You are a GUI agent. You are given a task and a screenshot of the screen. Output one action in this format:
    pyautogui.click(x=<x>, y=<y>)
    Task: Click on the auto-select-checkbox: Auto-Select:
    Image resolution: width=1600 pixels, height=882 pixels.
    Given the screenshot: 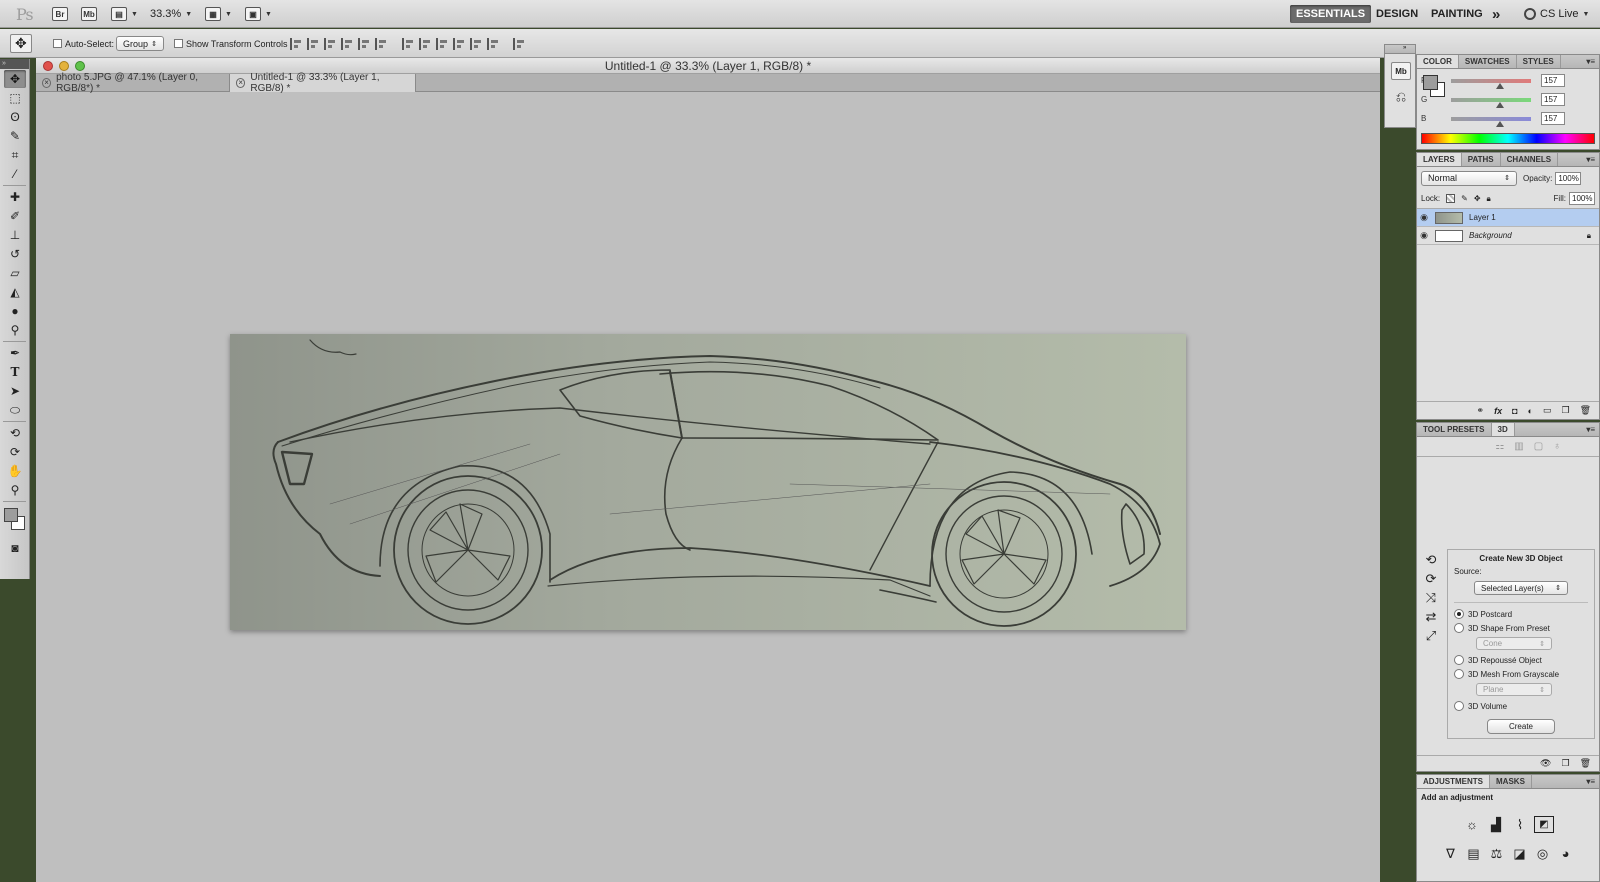 What is the action you would take?
    pyautogui.click(x=83, y=43)
    